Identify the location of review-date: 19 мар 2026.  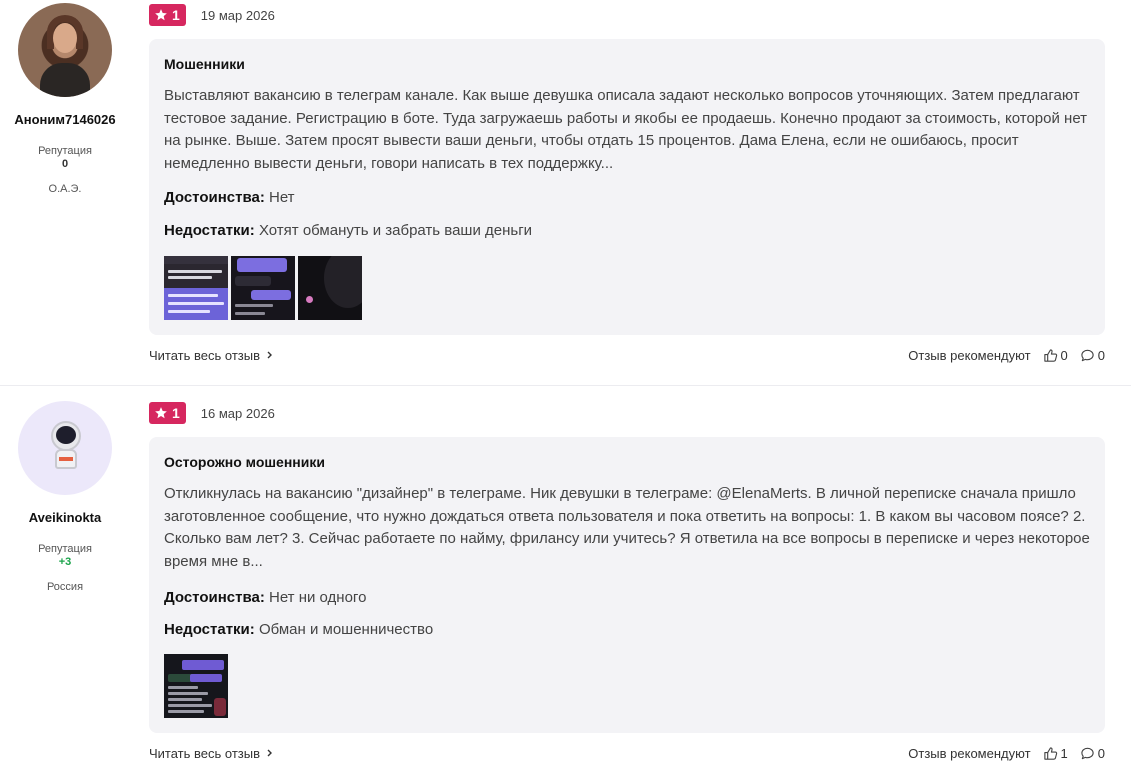
(237, 15).